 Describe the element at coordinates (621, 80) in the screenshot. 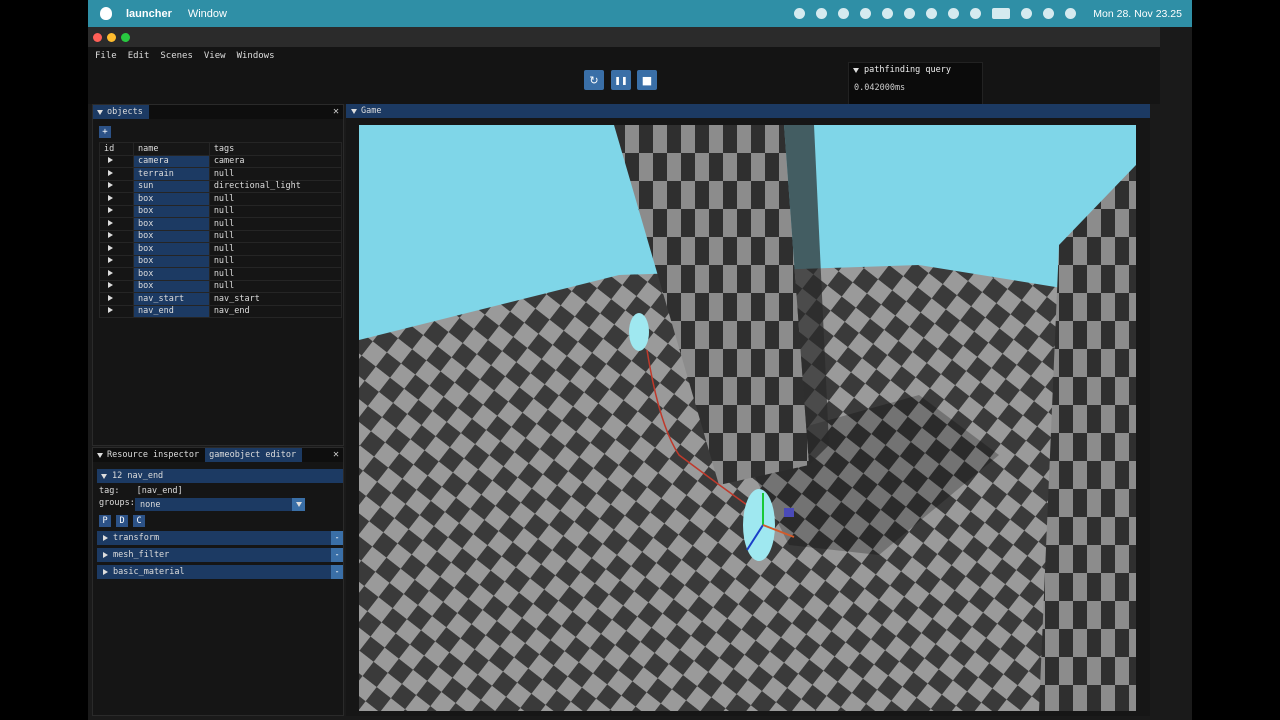

I see `pause-button: ❚❚` at that location.